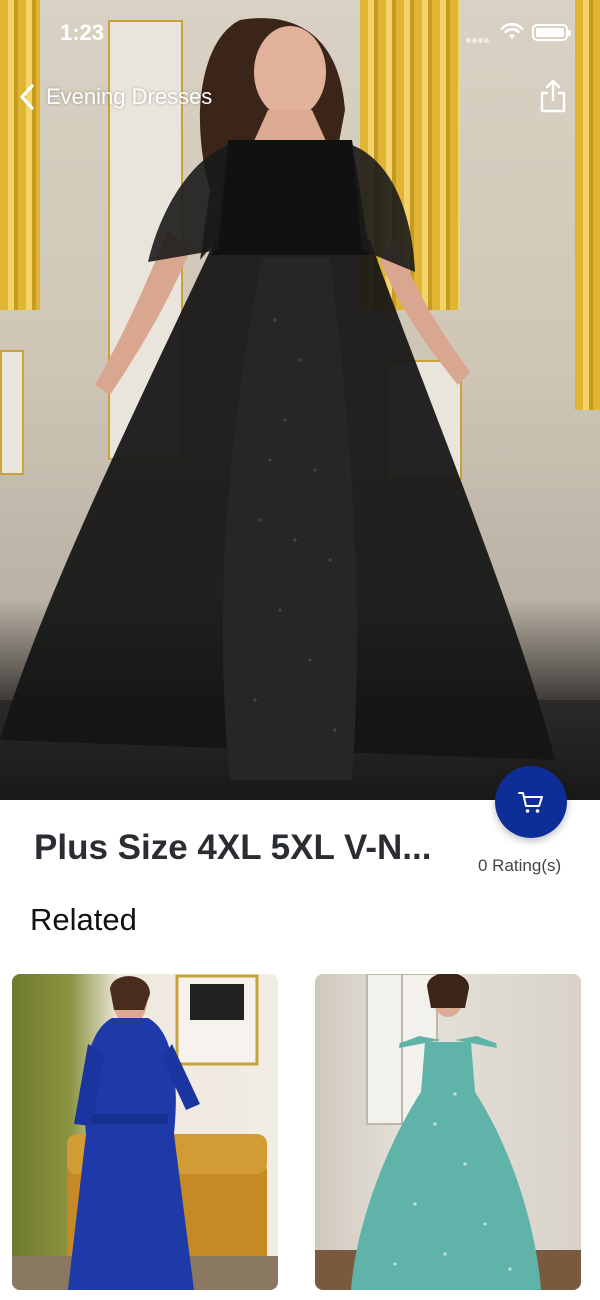 The width and height of the screenshot is (600, 1300). What do you see at coordinates (512, 31) in the screenshot?
I see `wifi-icon` at bounding box center [512, 31].